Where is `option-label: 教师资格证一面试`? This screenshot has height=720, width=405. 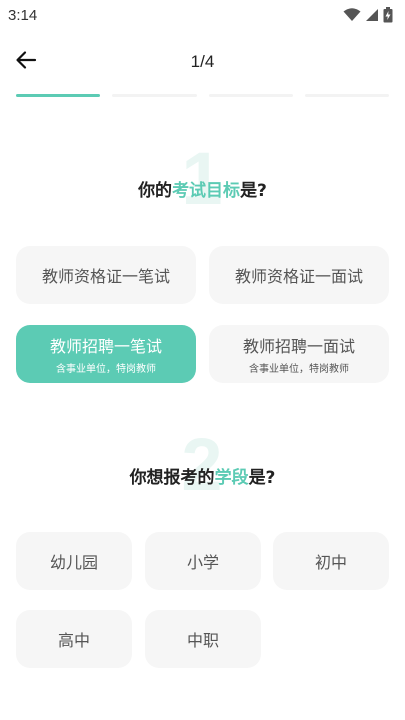 option-label: 教师资格证一面试 is located at coordinates (298, 276).